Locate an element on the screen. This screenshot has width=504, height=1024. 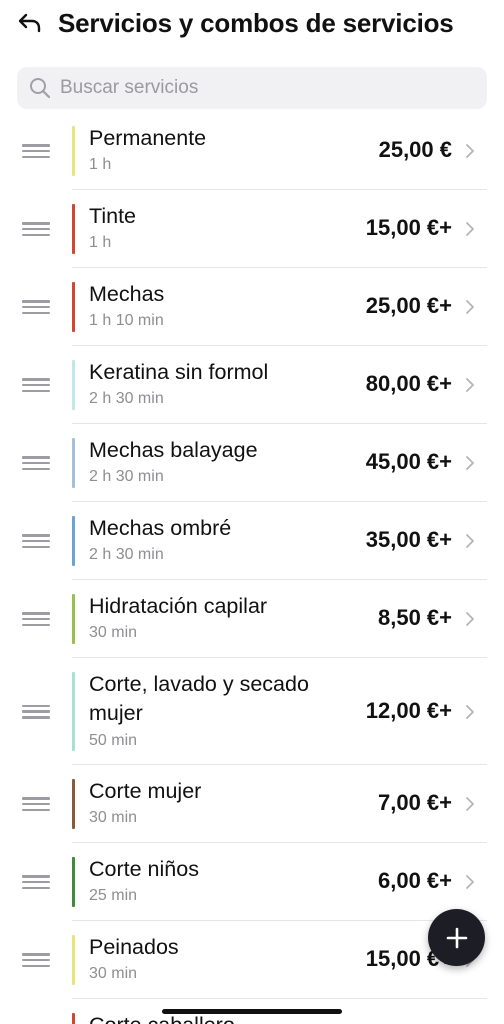
search-icon is located at coordinates (40, 88).